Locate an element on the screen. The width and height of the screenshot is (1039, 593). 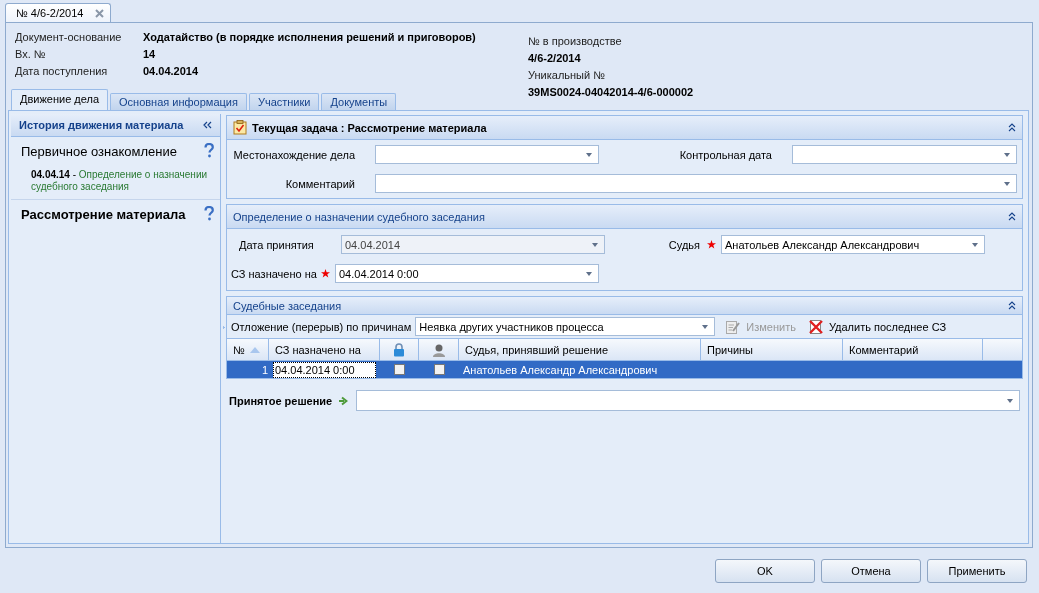
sort-ascending-icon is located at coordinates (255, 349).